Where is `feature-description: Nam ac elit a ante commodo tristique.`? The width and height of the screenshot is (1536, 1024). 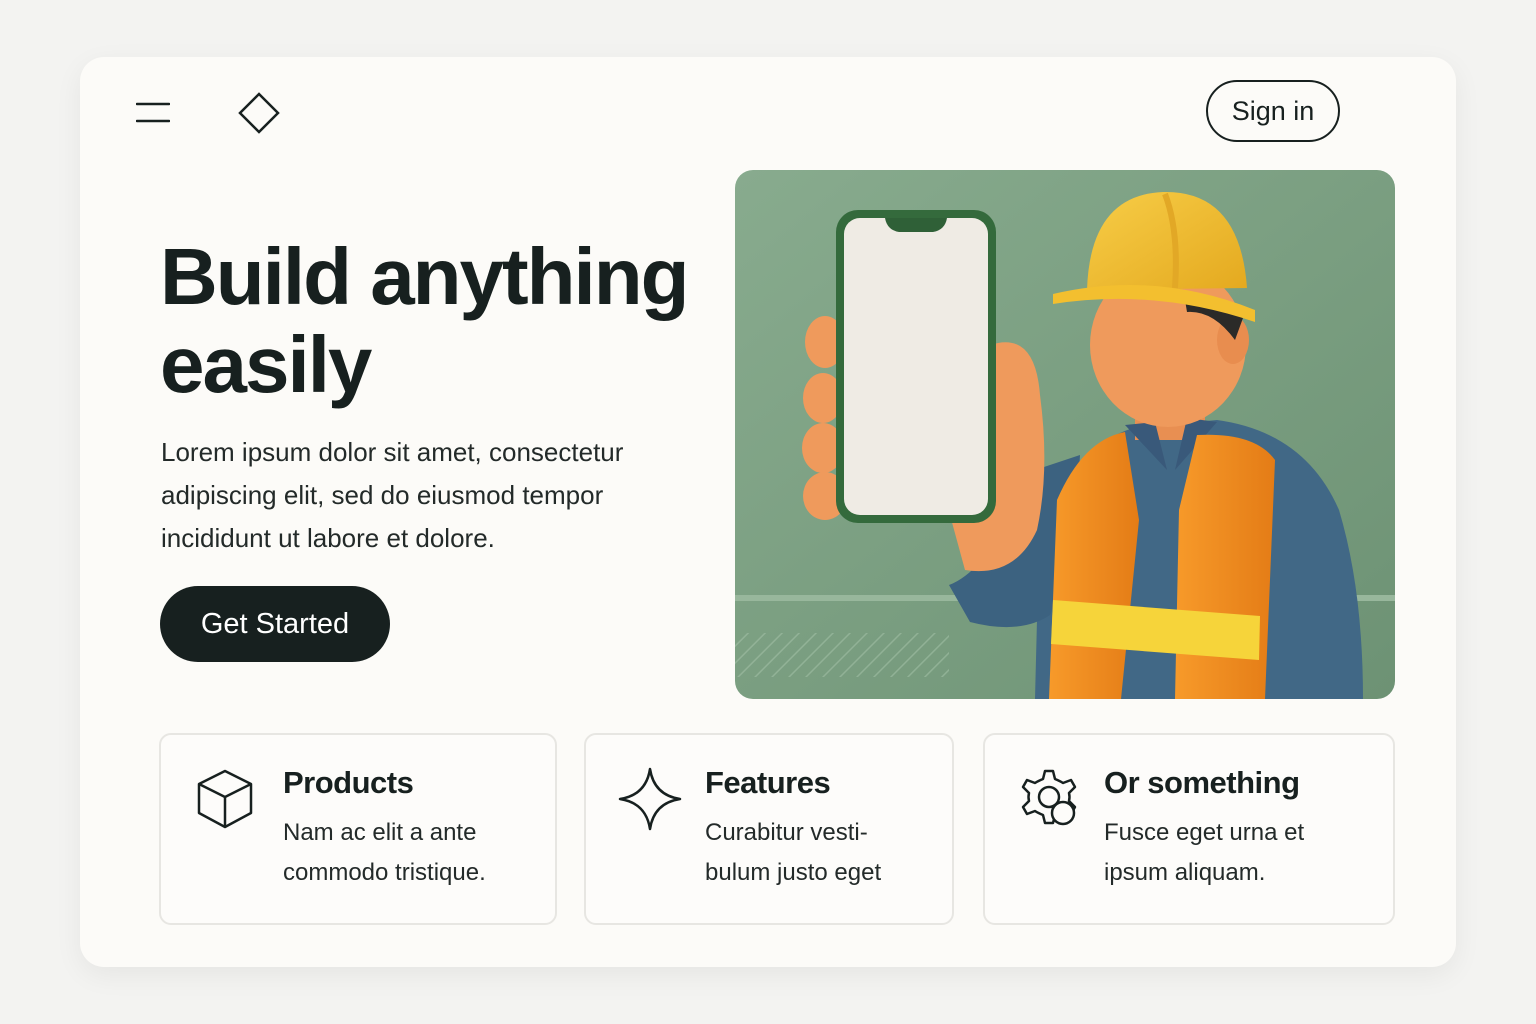 feature-description: Nam ac elit a ante commodo tristique. is located at coordinates (384, 852).